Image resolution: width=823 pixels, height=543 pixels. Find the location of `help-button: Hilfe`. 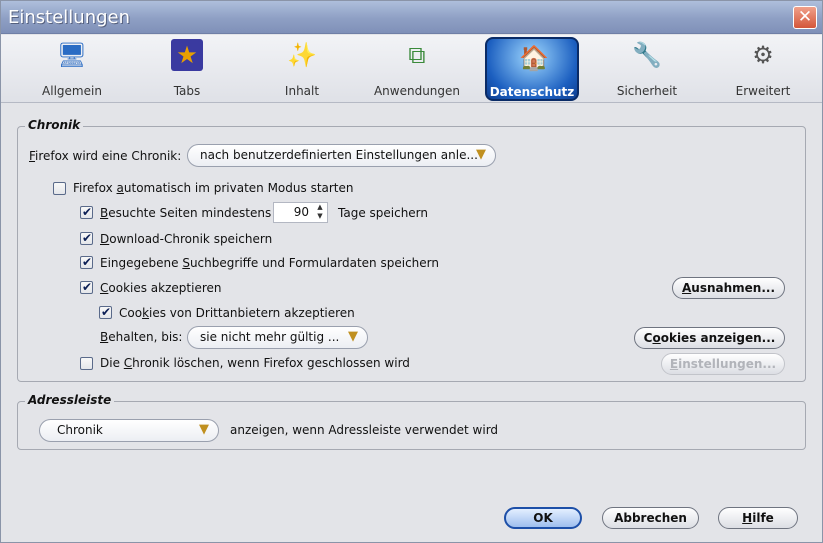

help-button: Hilfe is located at coordinates (758, 518).